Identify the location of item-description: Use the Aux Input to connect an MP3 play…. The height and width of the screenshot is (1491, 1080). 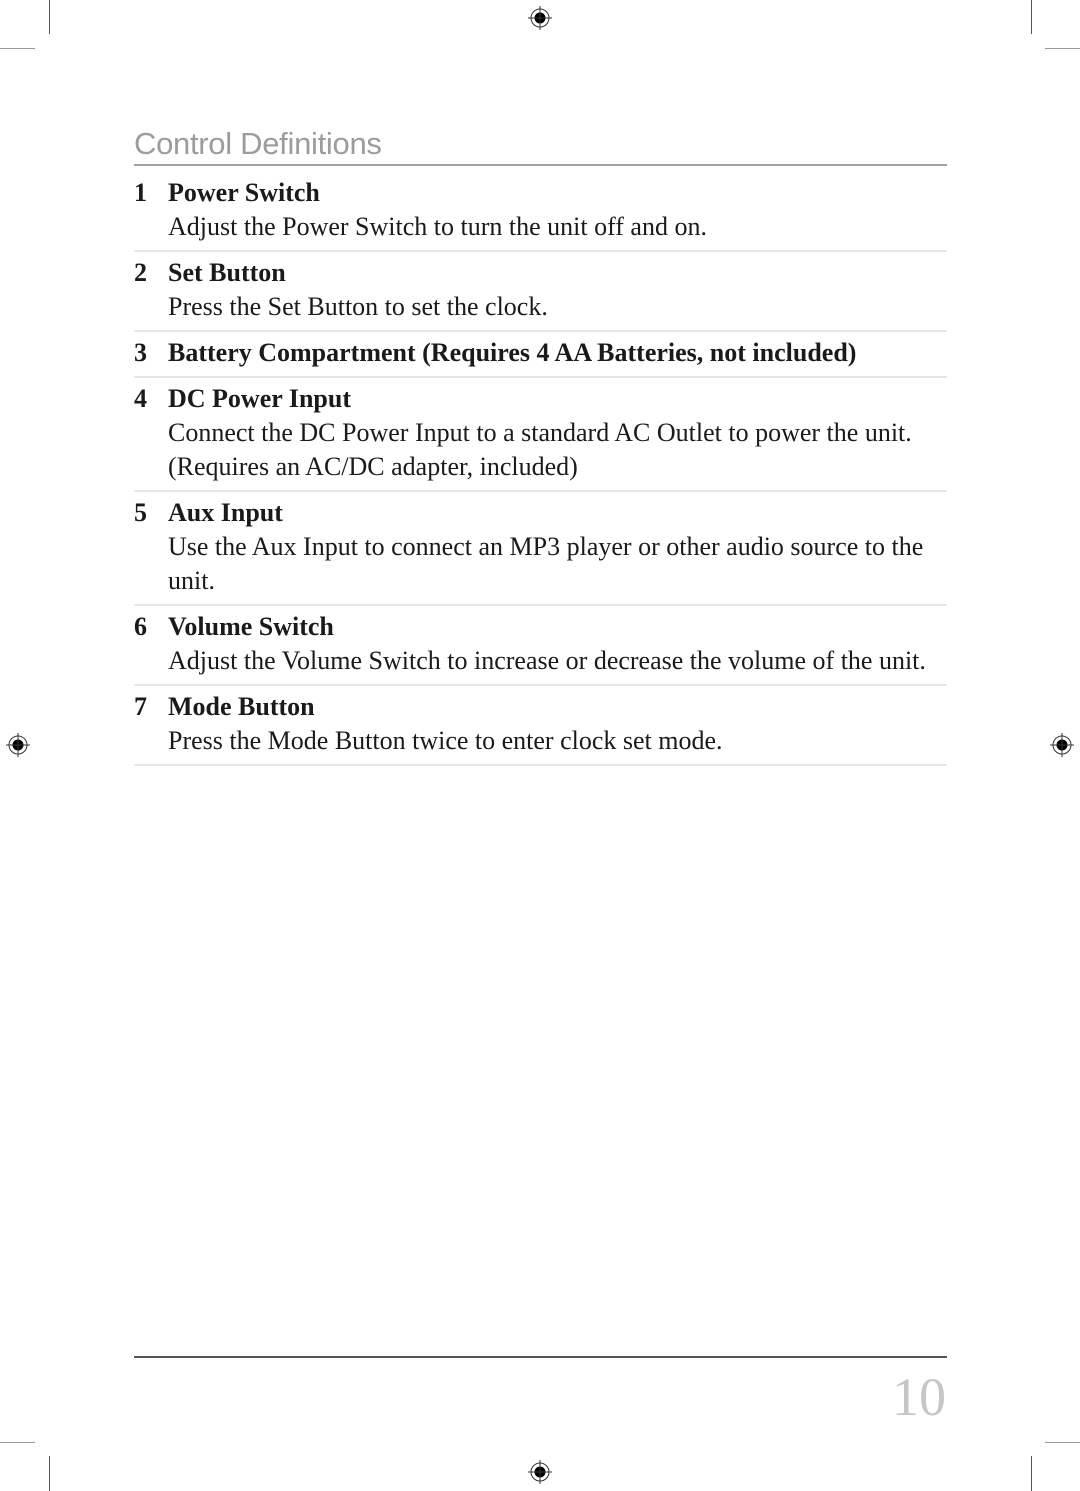
(546, 563).